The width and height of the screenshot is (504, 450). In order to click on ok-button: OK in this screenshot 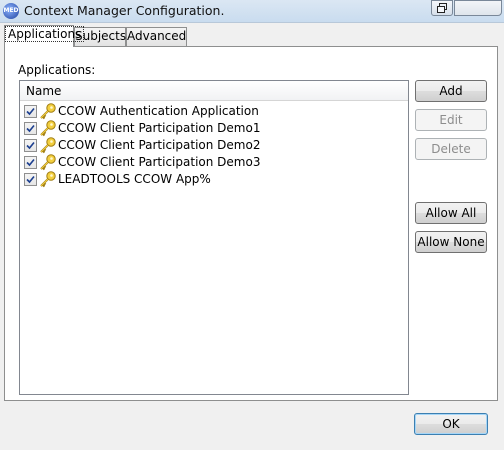, I will do `click(451, 424)`.